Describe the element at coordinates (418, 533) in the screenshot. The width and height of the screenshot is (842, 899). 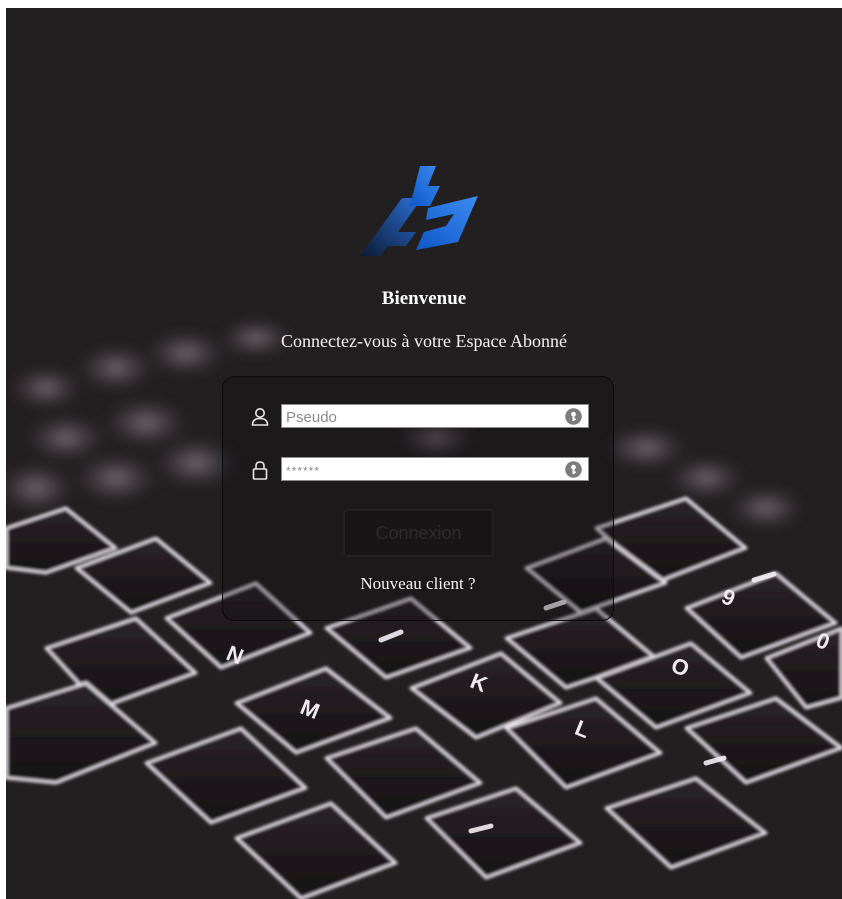
I see `connexion-button: Connexion` at that location.